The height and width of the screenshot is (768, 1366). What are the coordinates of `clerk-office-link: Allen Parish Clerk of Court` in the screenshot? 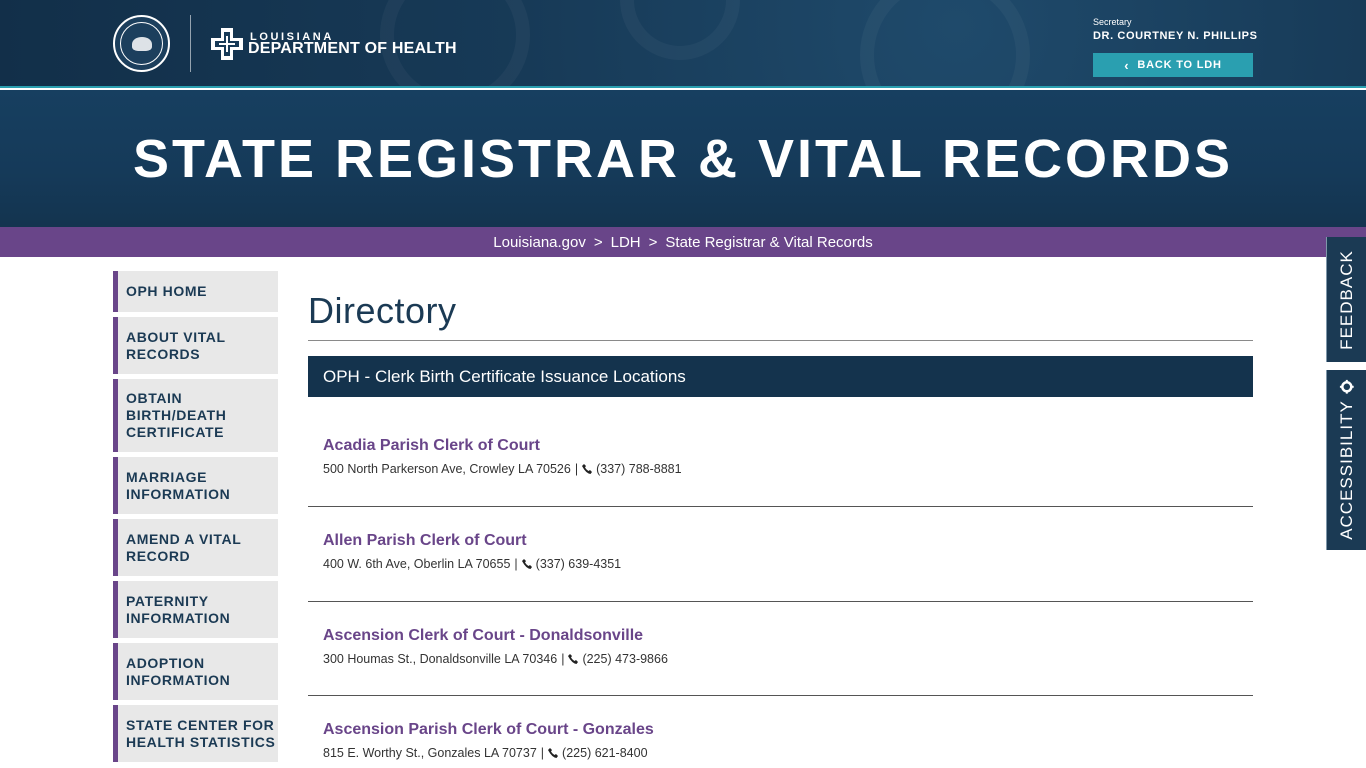 It's located at (425, 541).